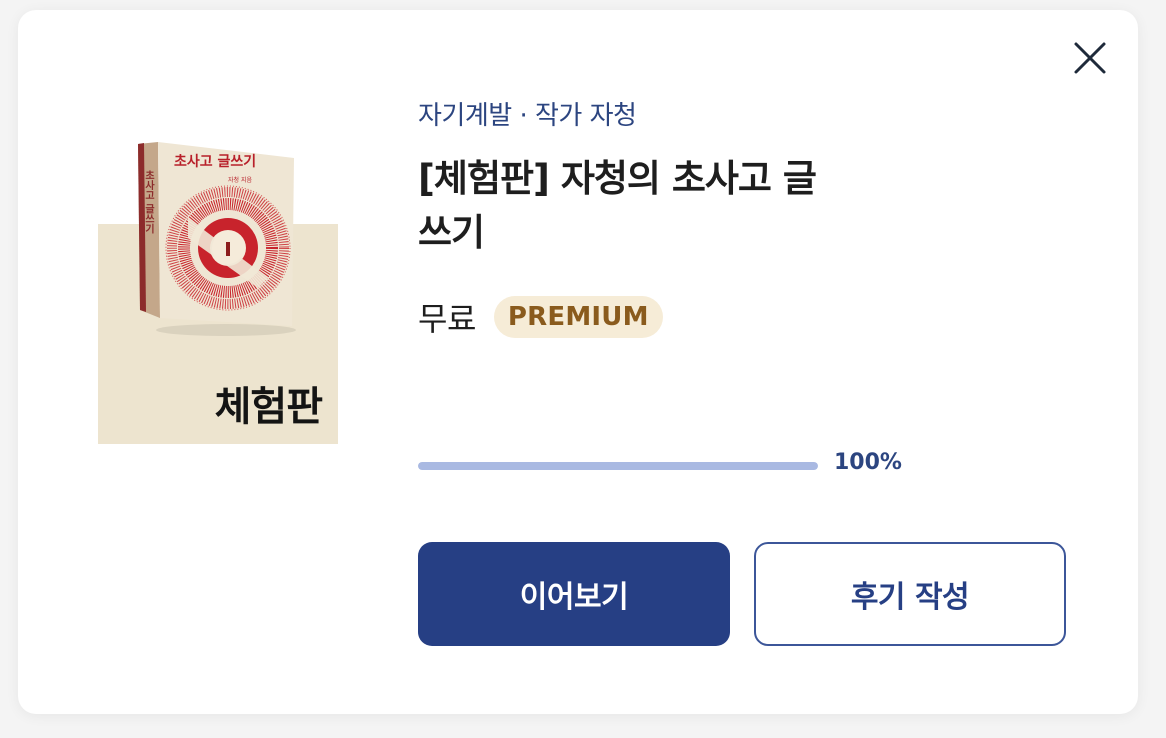 The height and width of the screenshot is (738, 1166). I want to click on close-icon, so click(1090, 58).